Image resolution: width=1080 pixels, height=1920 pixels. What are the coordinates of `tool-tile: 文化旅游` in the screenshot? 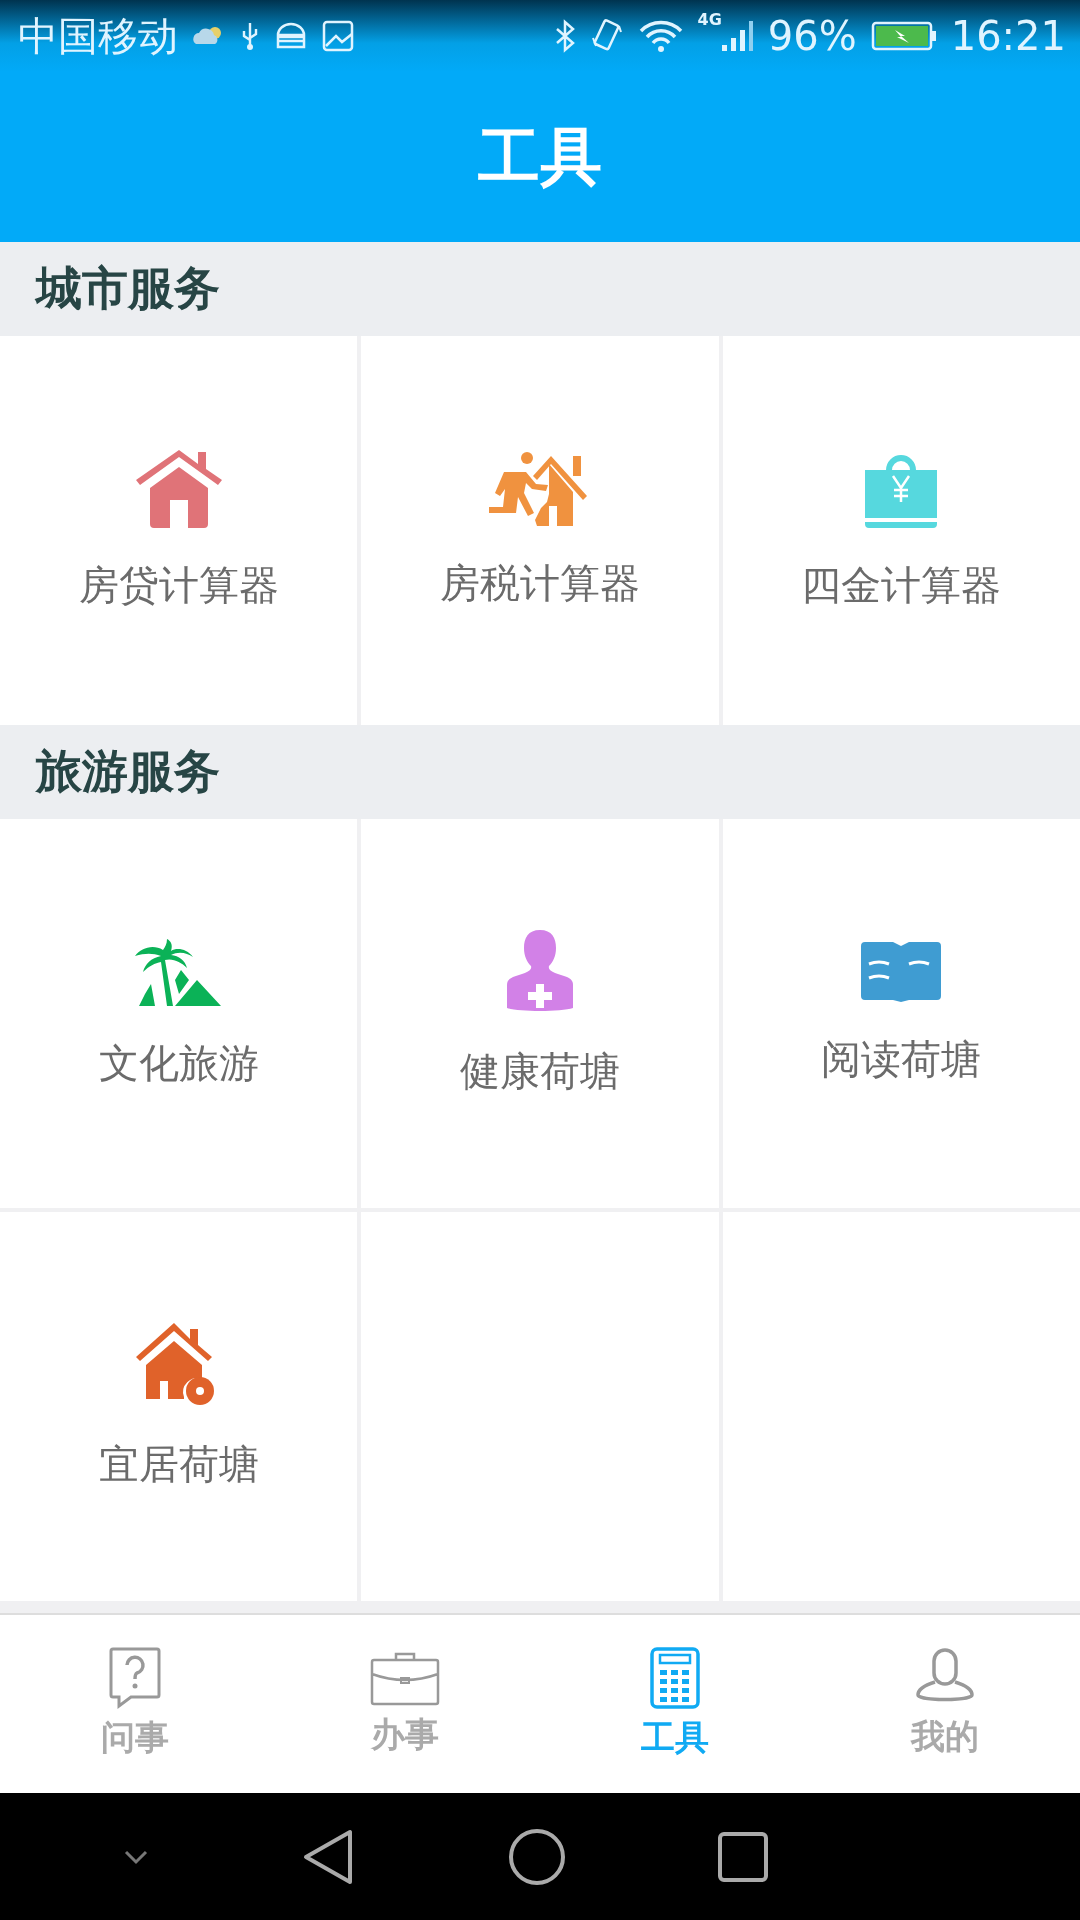 It's located at (179, 1013).